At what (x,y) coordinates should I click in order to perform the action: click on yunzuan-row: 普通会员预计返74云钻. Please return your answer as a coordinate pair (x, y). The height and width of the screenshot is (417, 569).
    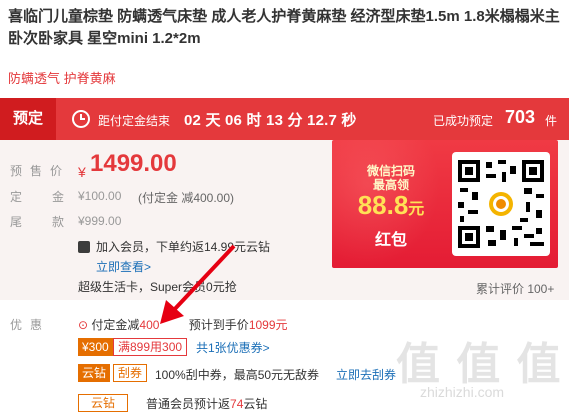
    Looking at the image, I should click on (206, 403).